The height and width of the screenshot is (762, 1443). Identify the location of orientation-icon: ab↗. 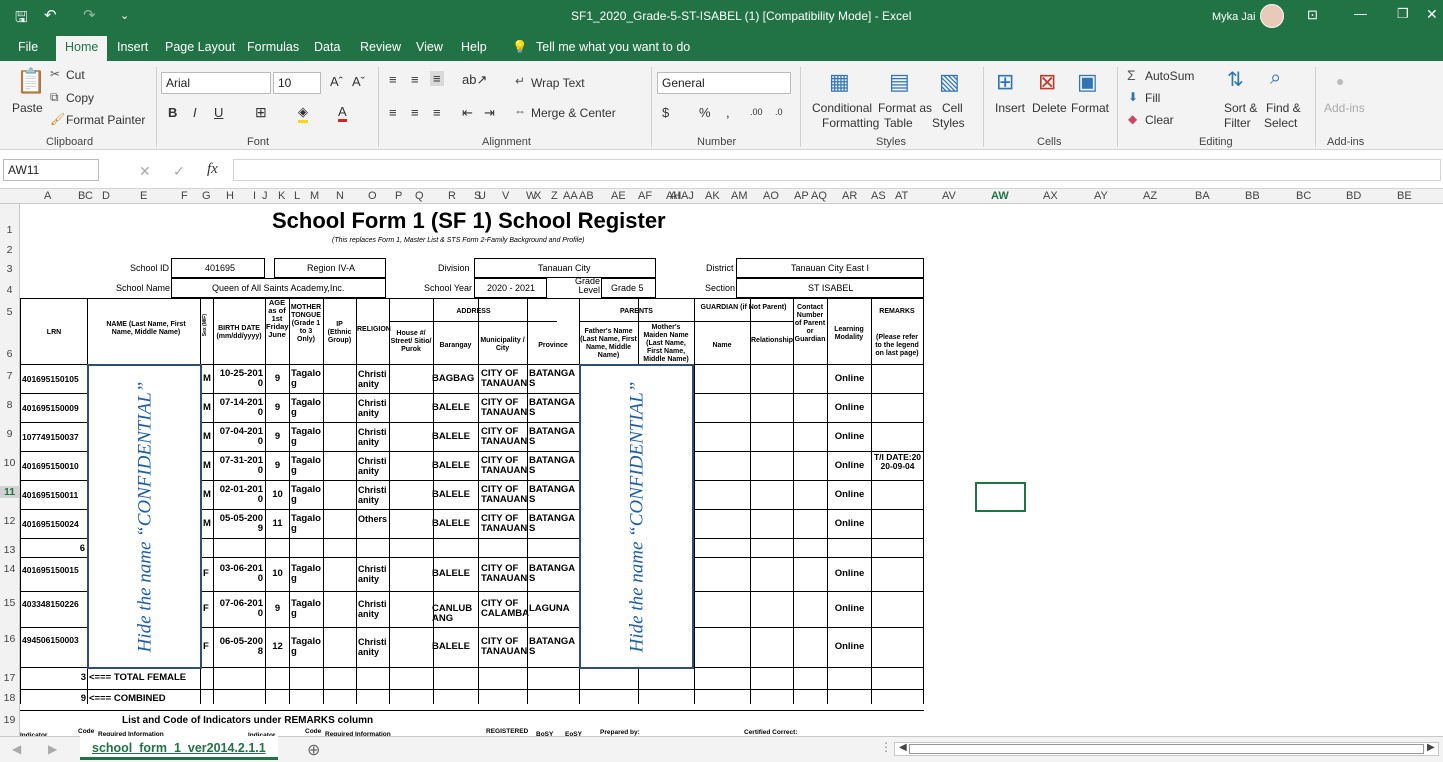
(474, 80).